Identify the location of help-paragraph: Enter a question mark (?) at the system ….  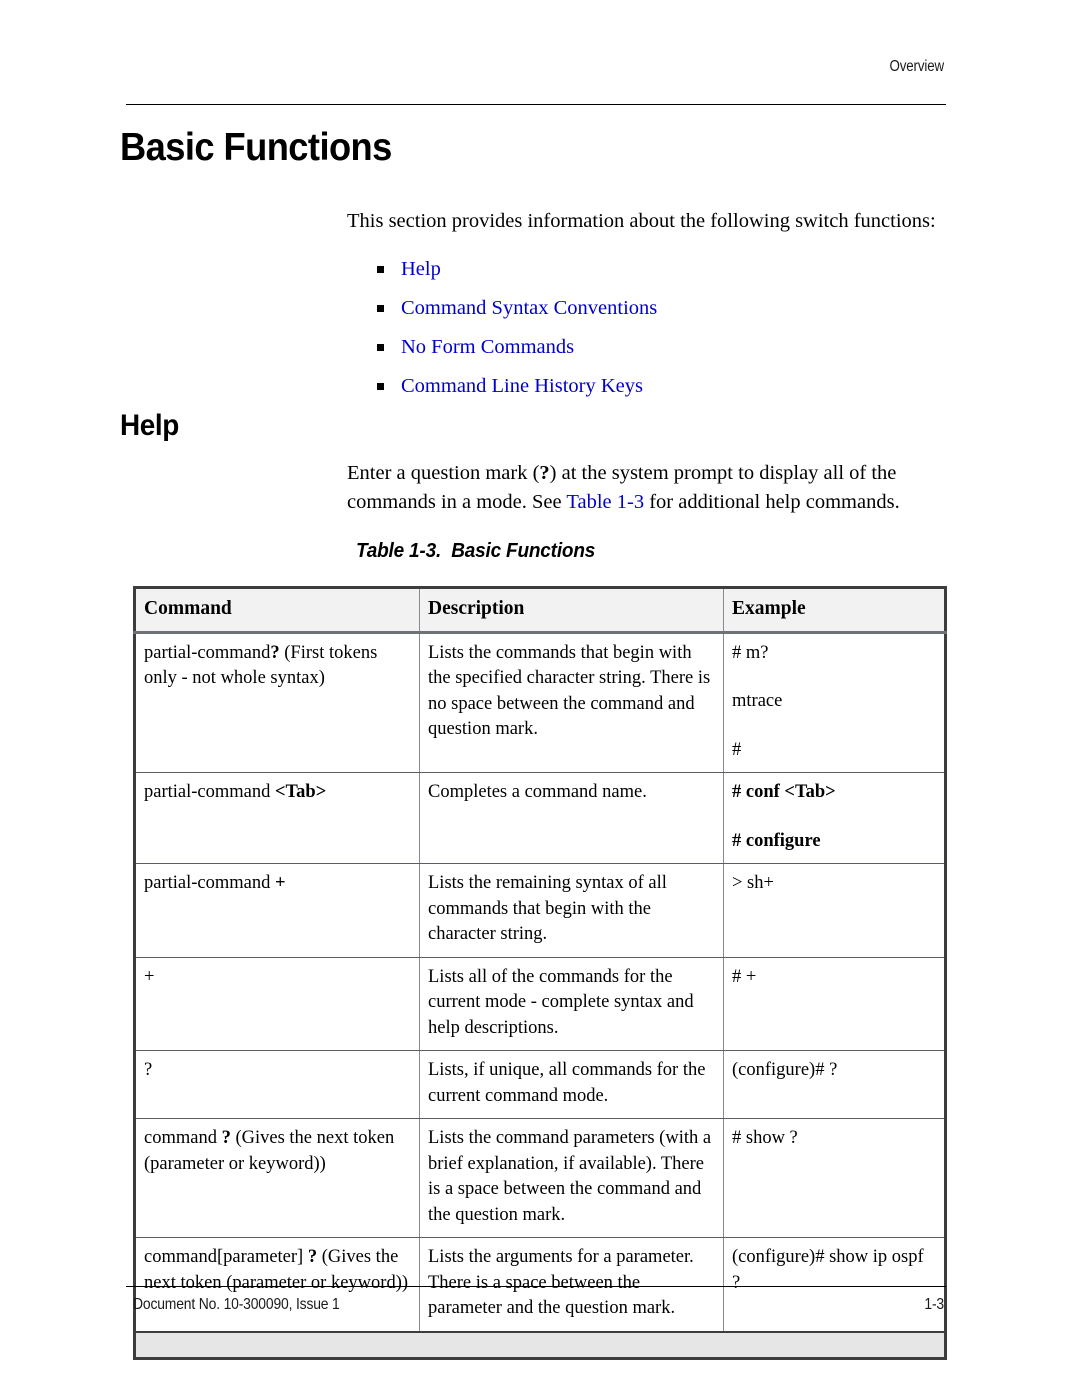
(627, 487).